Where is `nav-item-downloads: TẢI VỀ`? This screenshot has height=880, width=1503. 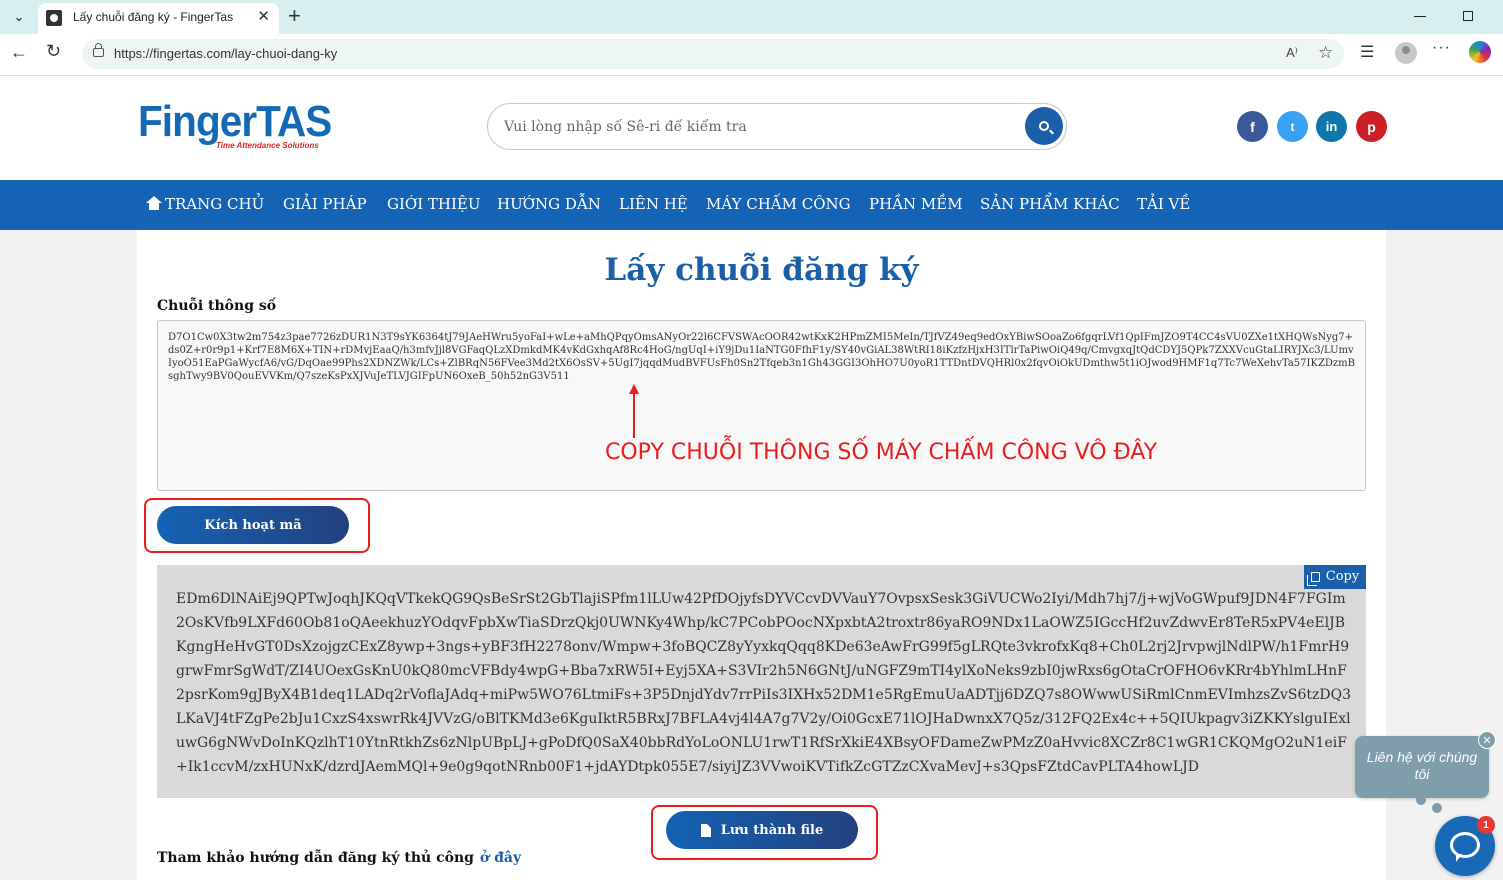 nav-item-downloads: TẢI VỀ is located at coordinates (1163, 204).